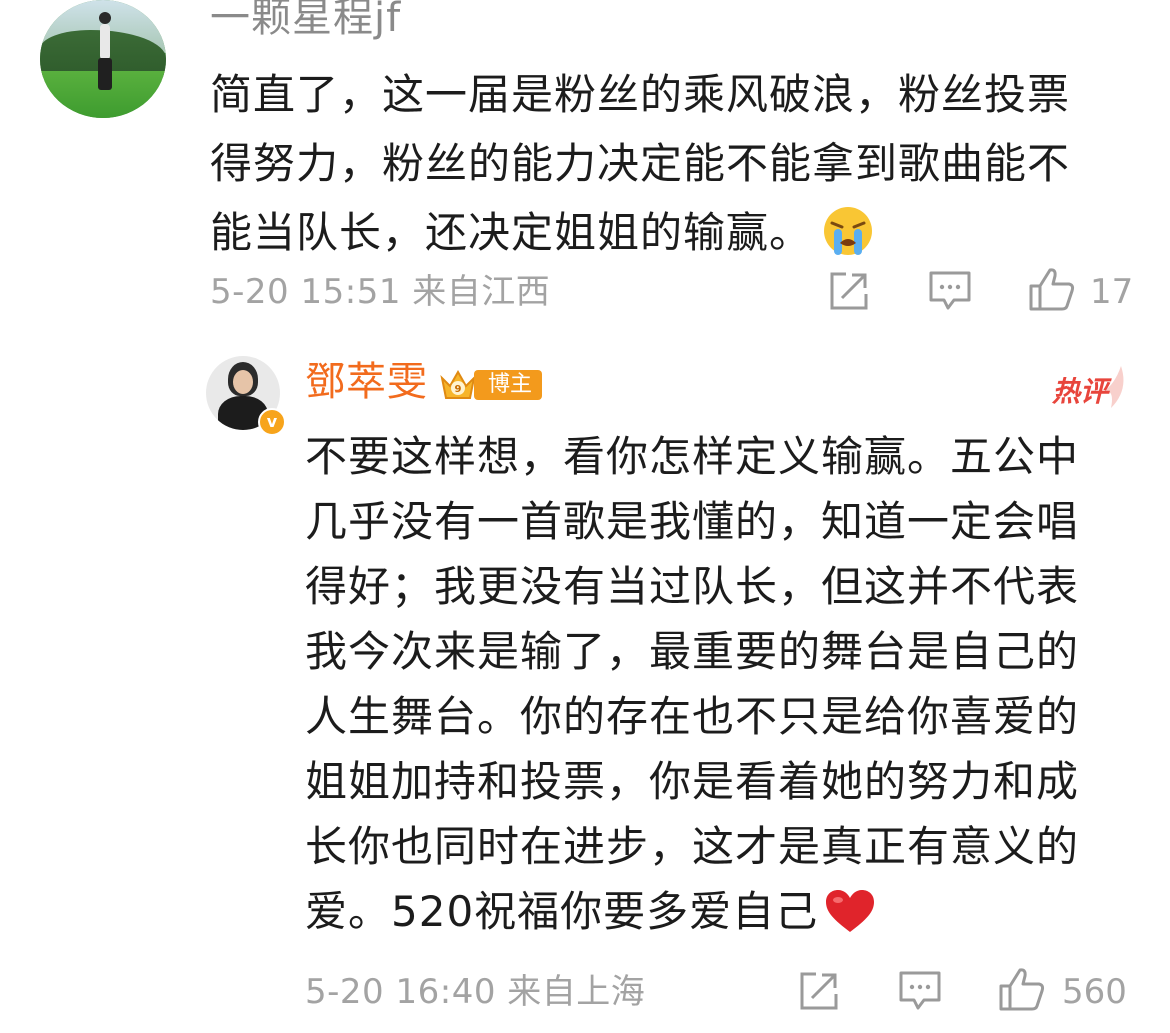 Image resolution: width=1170 pixels, height=1033 pixels. I want to click on comment-username: 一颗星程jf, so click(305, 22).